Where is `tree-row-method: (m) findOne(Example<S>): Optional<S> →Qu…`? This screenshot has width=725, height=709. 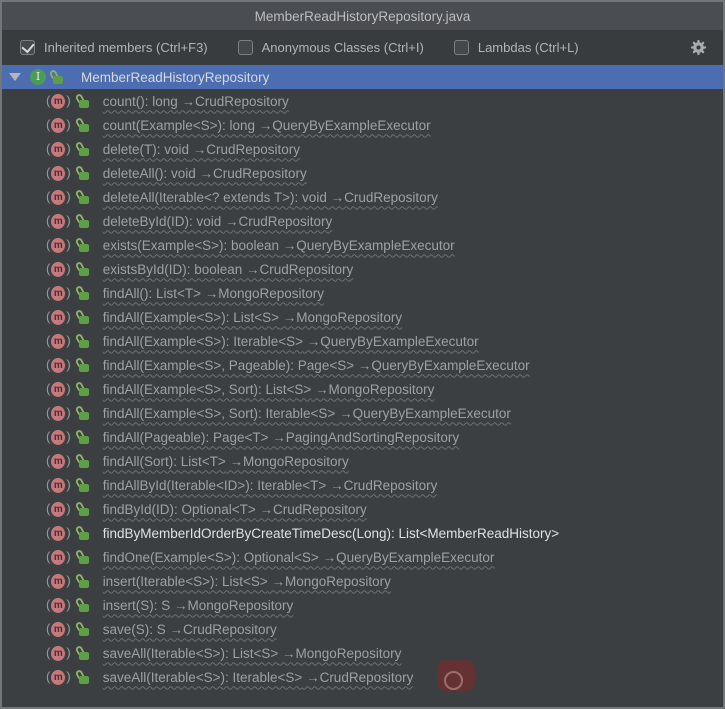 tree-row-method: (m) findOne(Example<S>): Optional<S> →Qu… is located at coordinates (362, 557).